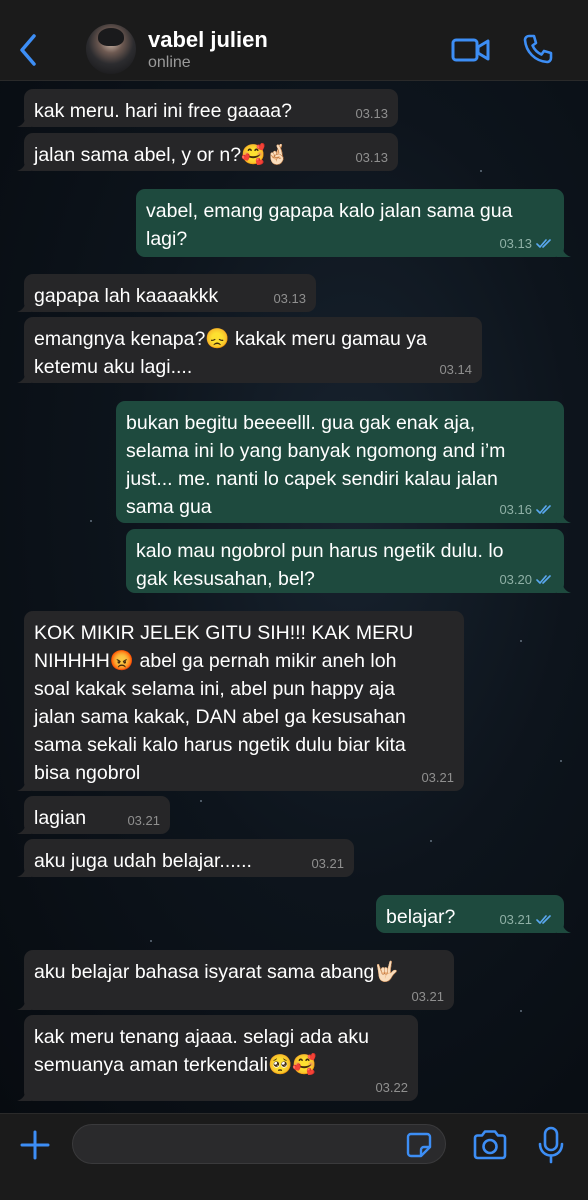  What do you see at coordinates (111, 49) in the screenshot?
I see `avatar` at bounding box center [111, 49].